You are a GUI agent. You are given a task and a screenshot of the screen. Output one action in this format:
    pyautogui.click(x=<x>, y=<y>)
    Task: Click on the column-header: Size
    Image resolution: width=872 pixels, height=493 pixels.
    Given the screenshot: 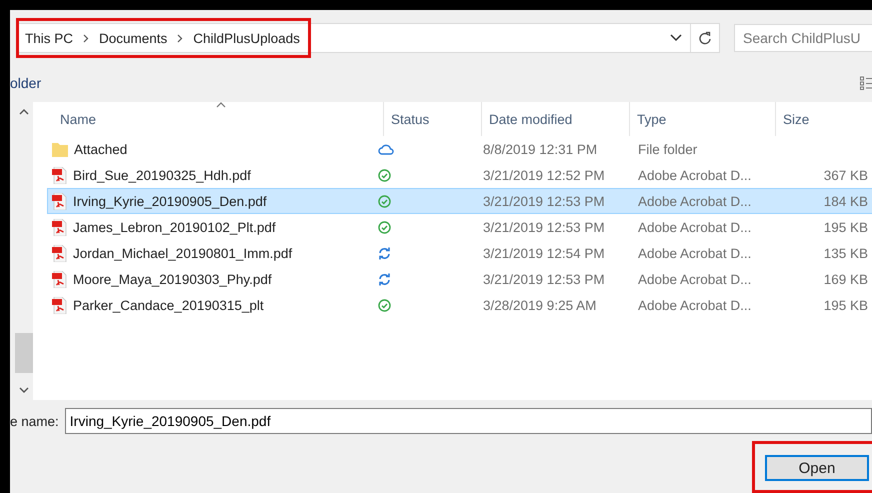 What is the action you would take?
    pyautogui.click(x=824, y=119)
    